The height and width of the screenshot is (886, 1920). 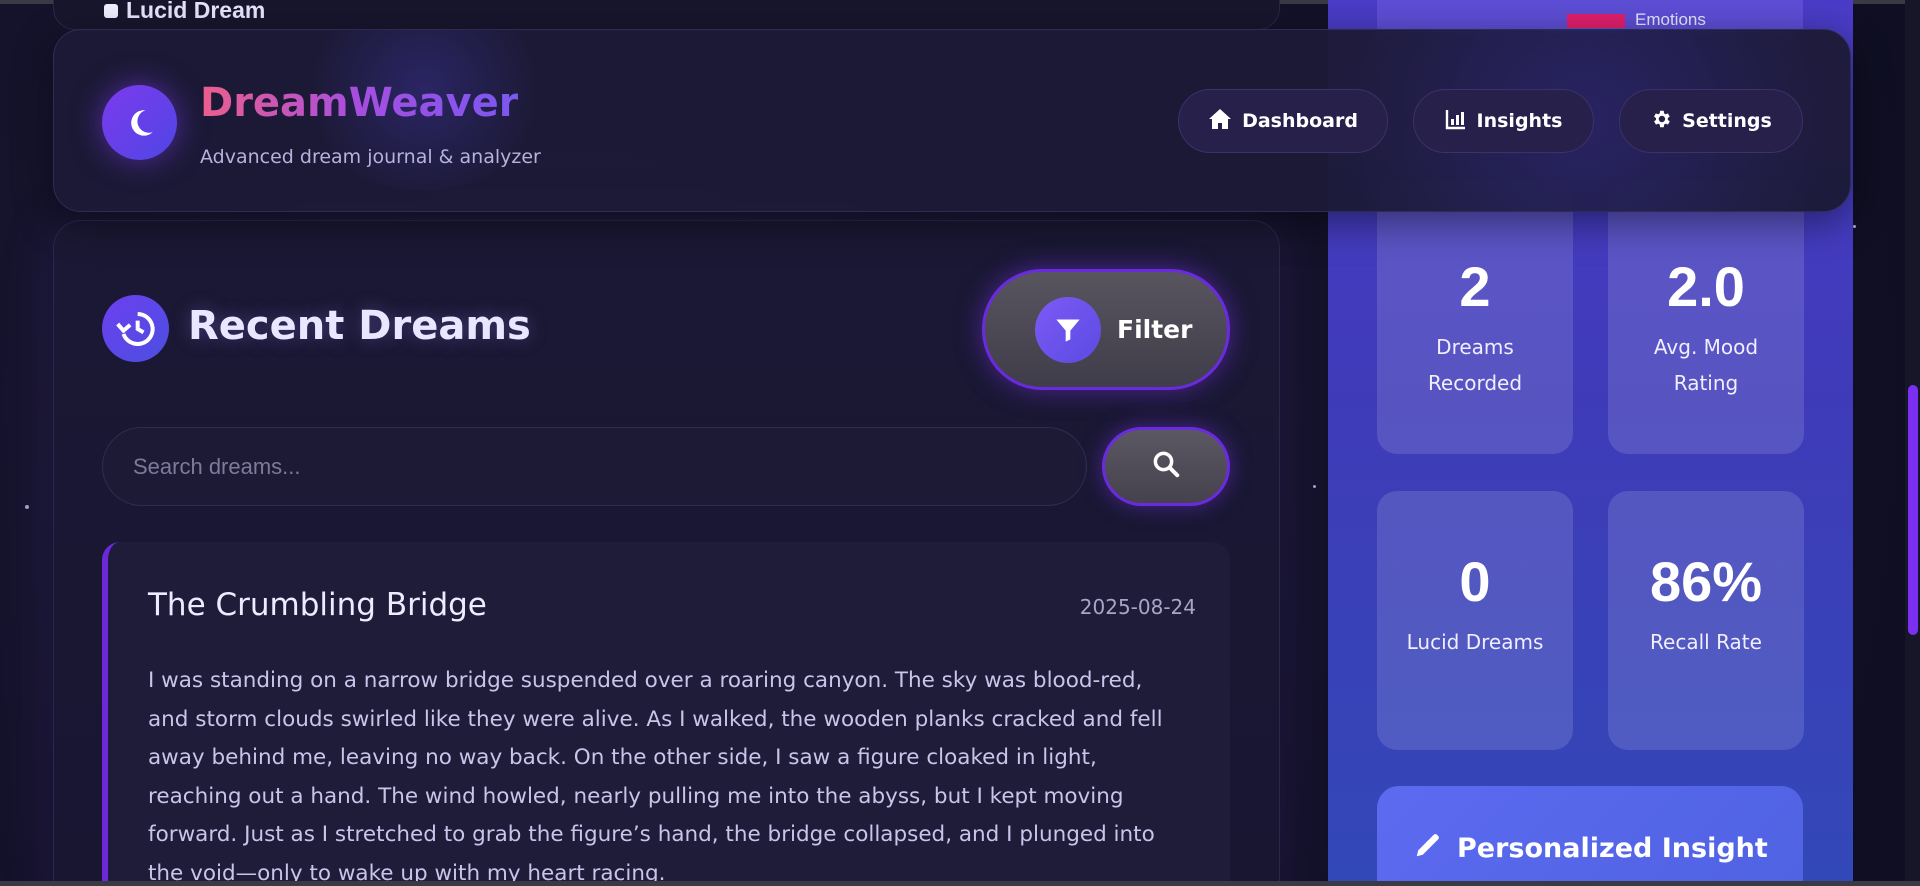 I want to click on search-input, so click(x=594, y=466).